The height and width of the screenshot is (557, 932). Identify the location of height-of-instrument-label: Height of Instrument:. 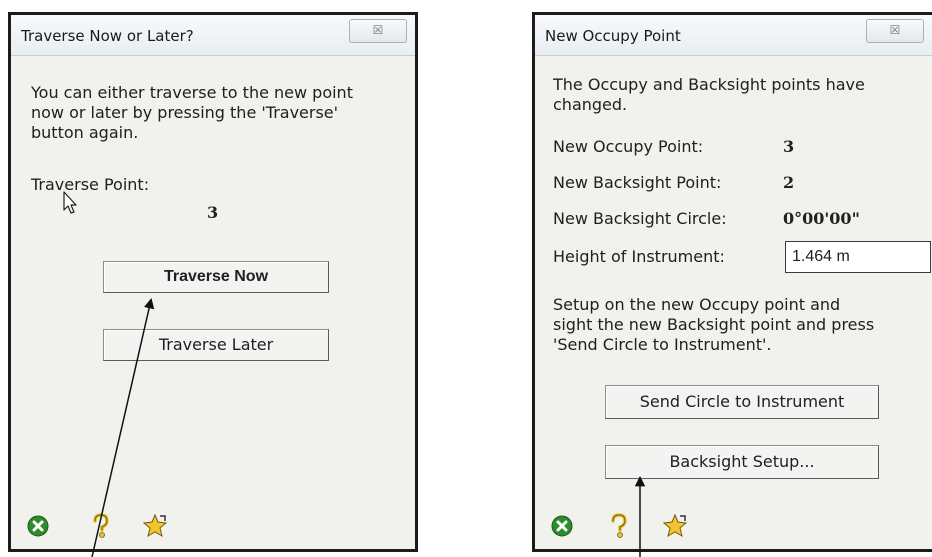
(639, 256).